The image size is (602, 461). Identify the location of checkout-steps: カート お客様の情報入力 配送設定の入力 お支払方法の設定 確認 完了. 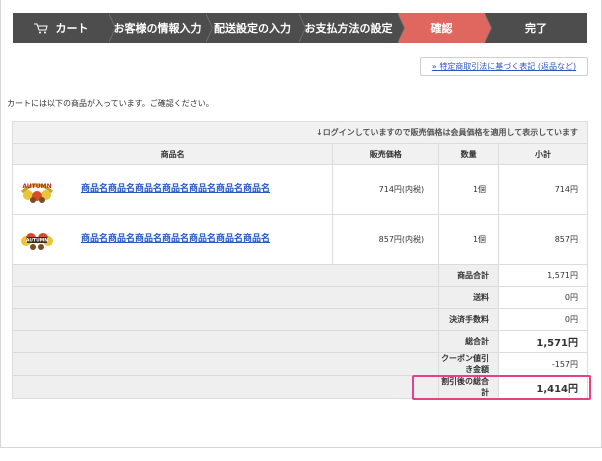
(300, 28).